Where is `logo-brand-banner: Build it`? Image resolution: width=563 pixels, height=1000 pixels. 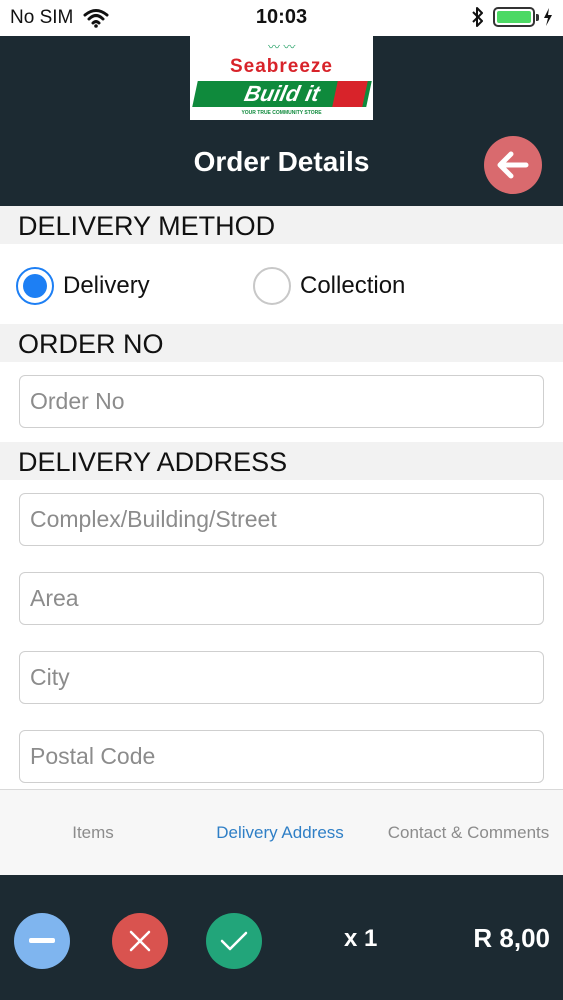 logo-brand-banner: Build it is located at coordinates (282, 94).